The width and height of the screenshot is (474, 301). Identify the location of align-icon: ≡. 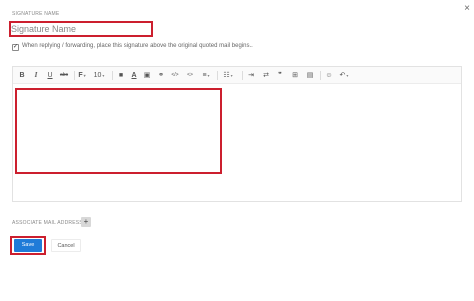
(204, 75).